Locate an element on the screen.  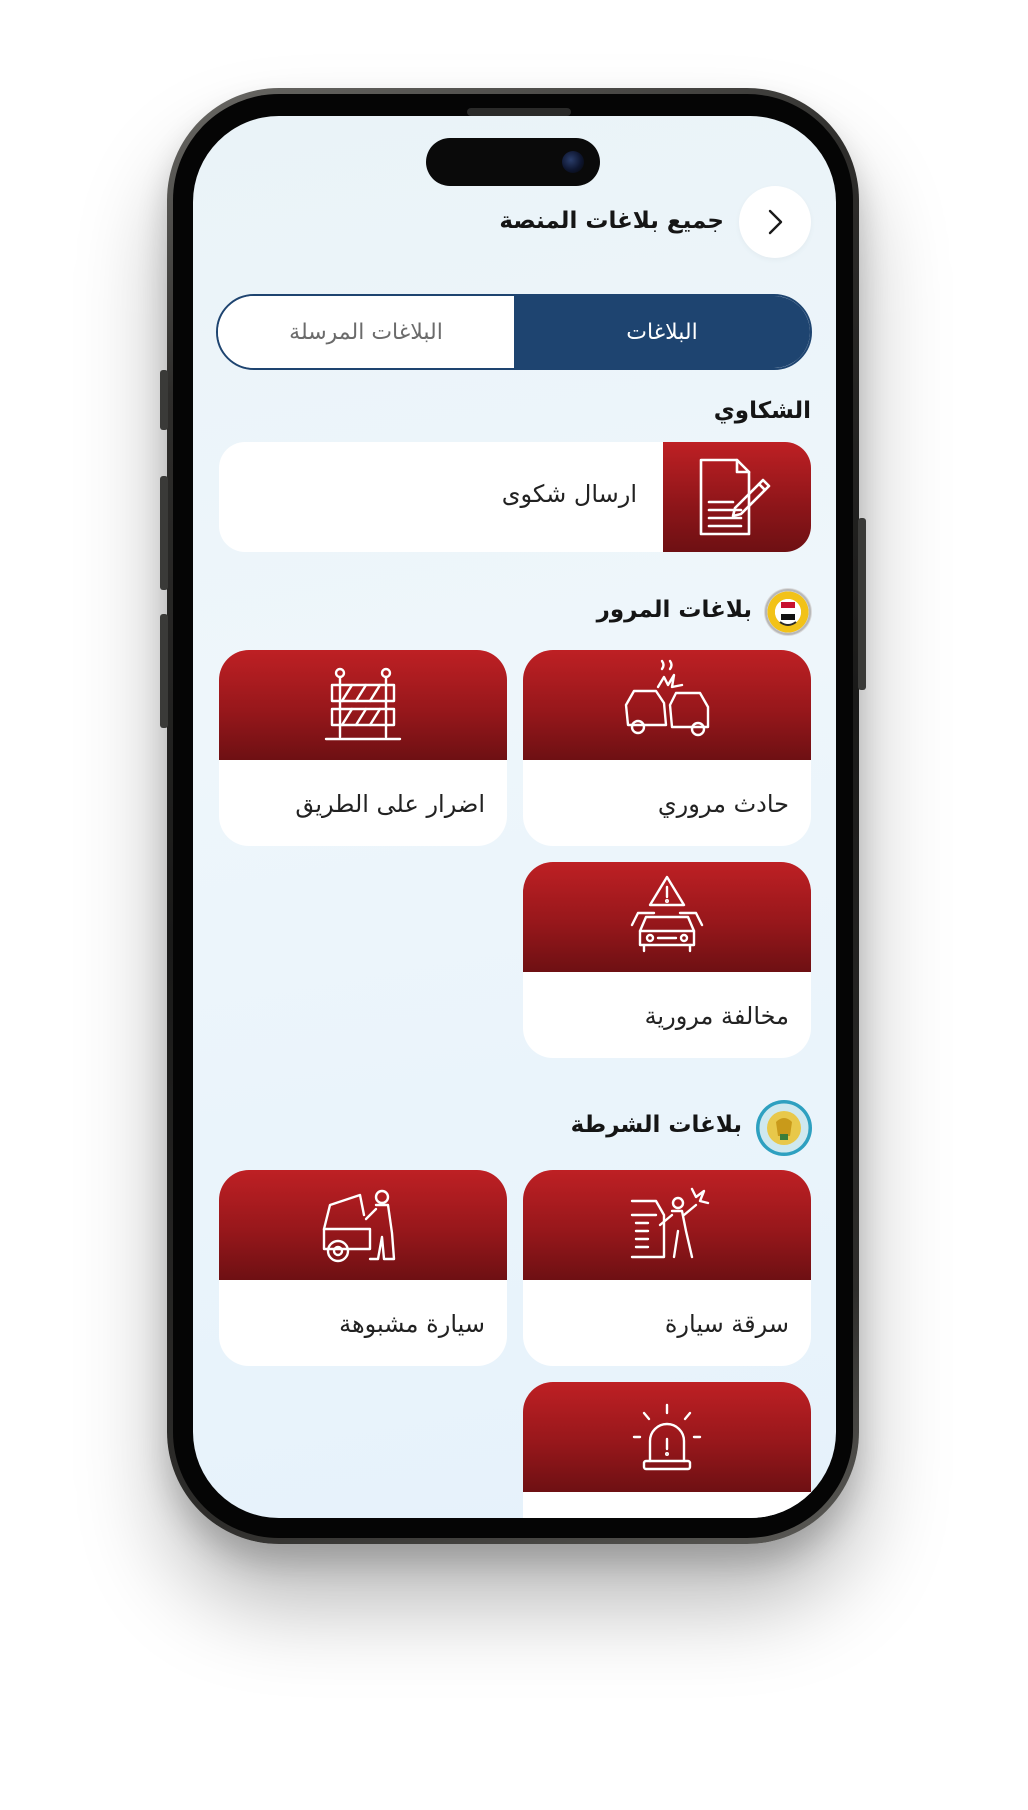
camera-icon is located at coordinates (573, 162).